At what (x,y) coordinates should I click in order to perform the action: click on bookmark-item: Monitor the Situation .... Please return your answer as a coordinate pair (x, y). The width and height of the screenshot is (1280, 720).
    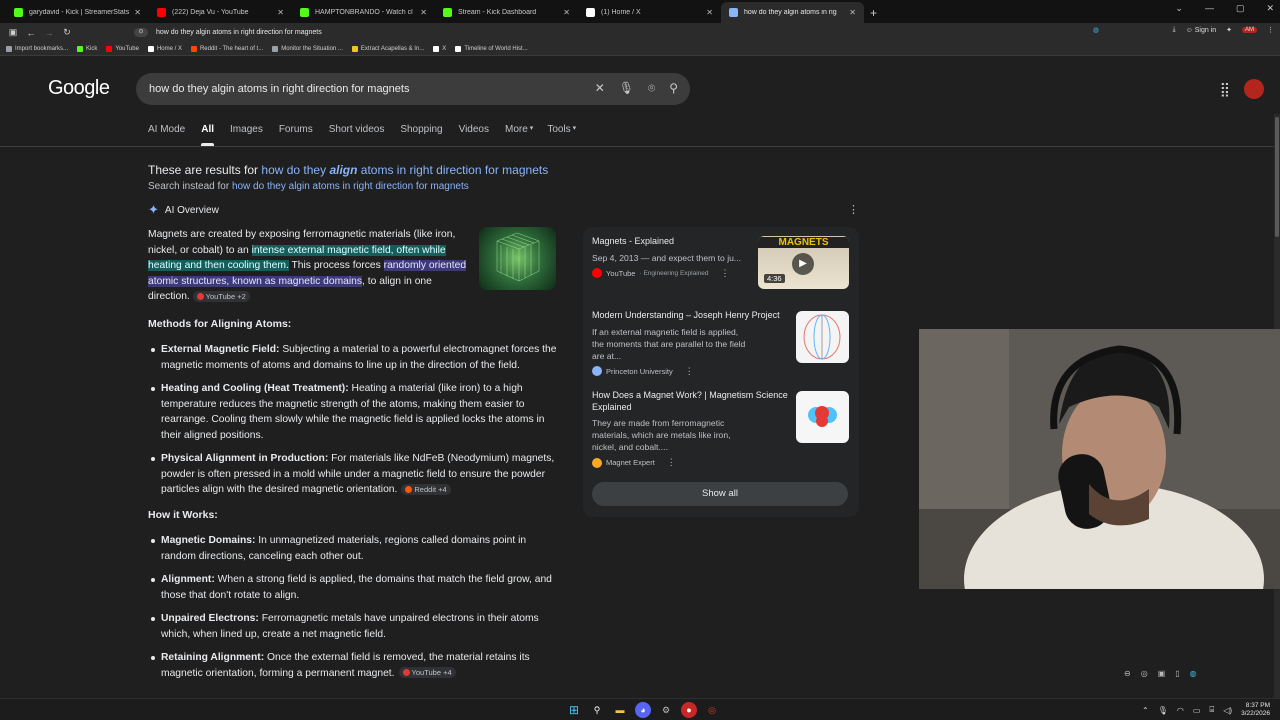
    Looking at the image, I should click on (307, 48).